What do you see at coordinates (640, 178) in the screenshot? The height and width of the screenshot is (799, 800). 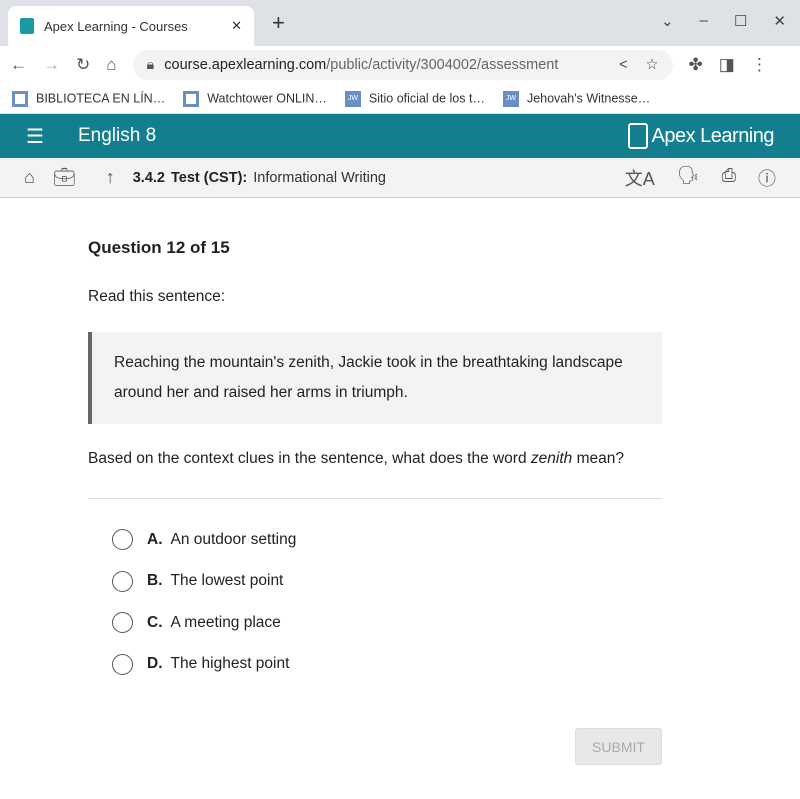 I see `translate-icon: 文A` at bounding box center [640, 178].